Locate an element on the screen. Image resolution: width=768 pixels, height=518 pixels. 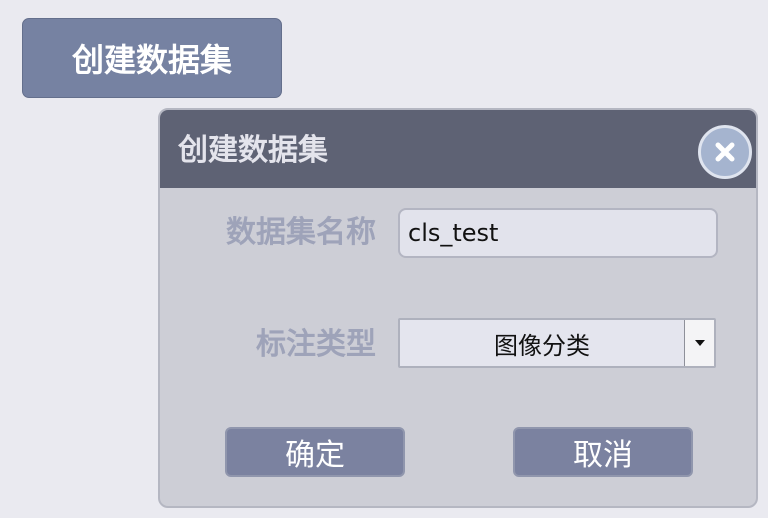
dataset-name-input is located at coordinates (558, 233).